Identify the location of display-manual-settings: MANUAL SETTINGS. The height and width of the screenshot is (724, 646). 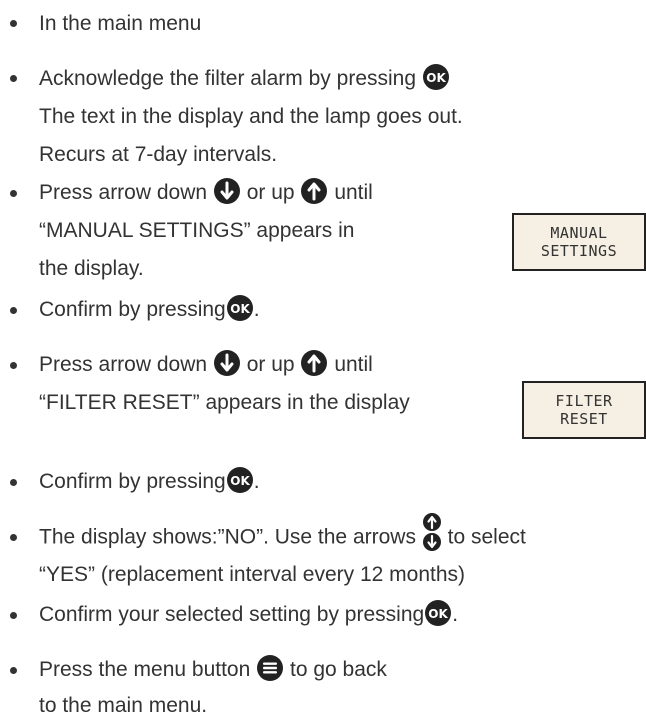
(579, 242).